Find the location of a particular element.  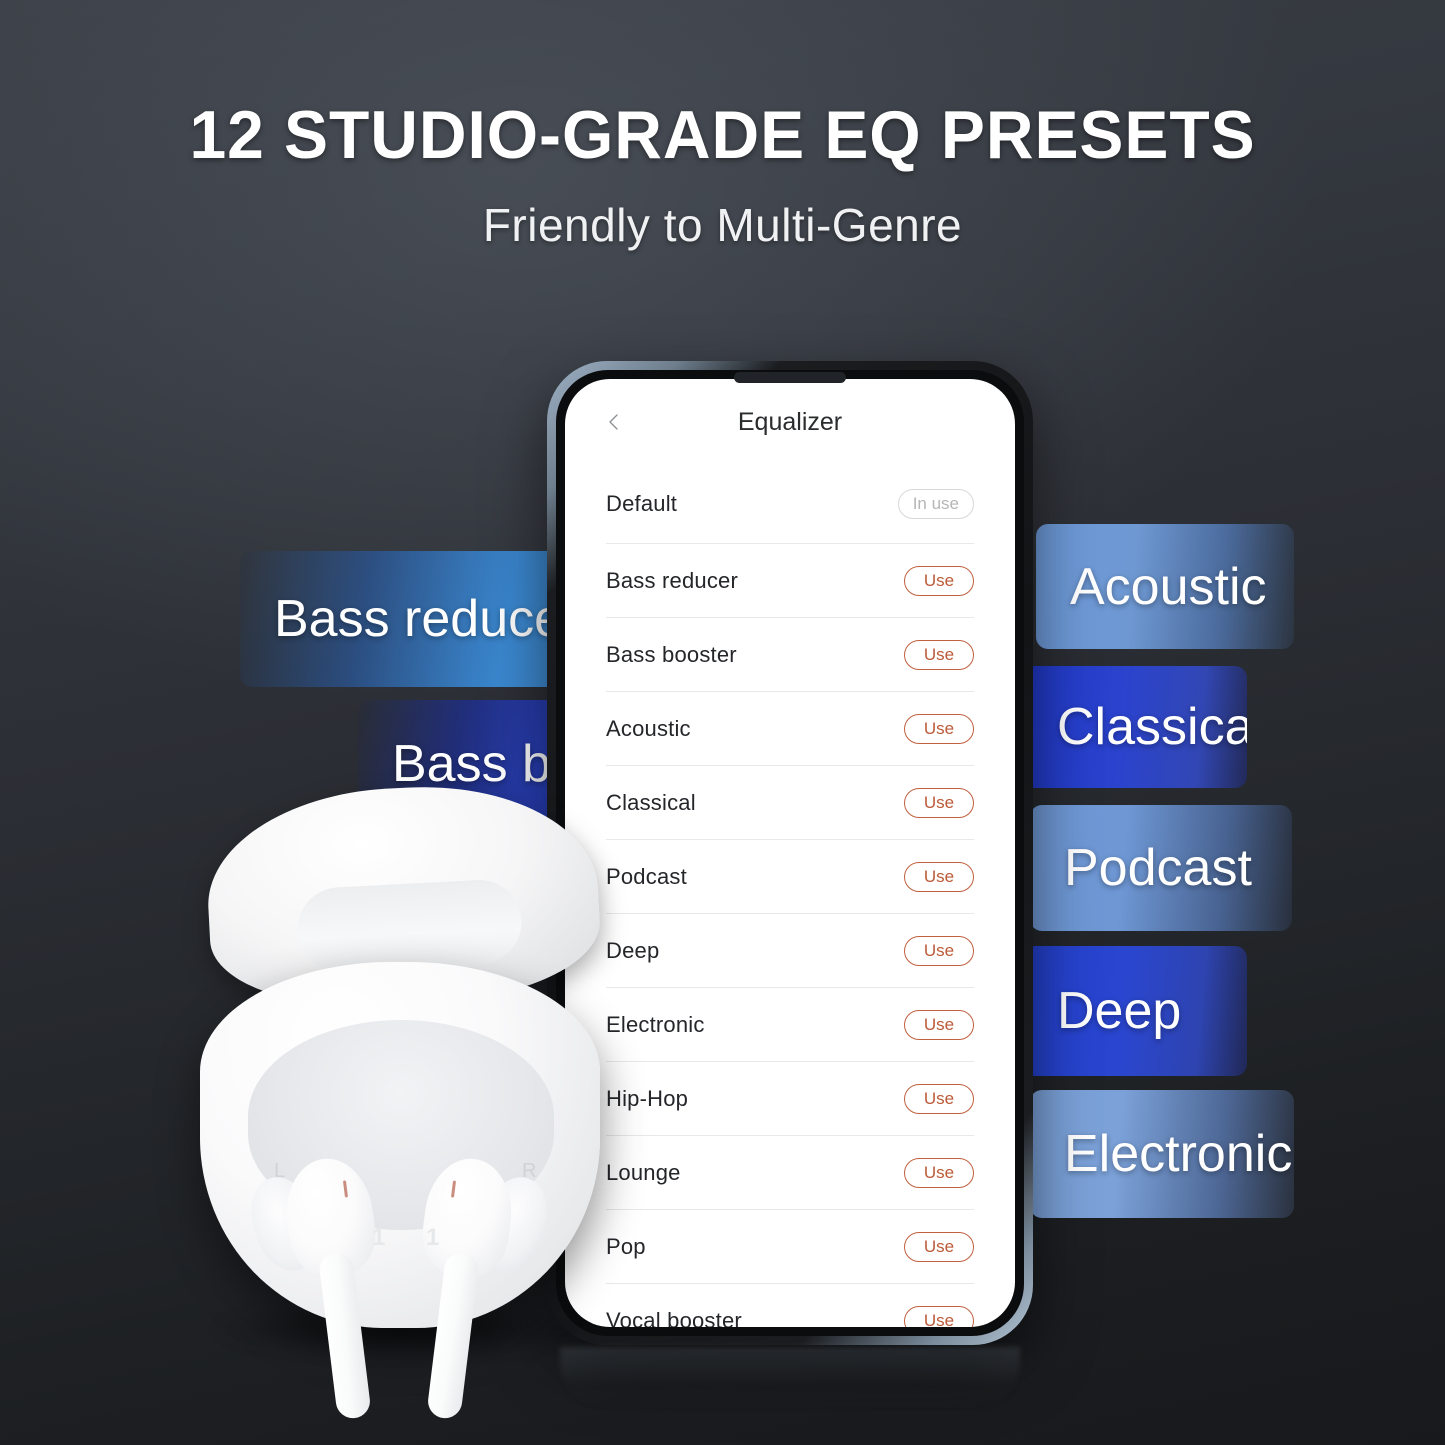

preset-name: Bass booster is located at coordinates (671, 654).